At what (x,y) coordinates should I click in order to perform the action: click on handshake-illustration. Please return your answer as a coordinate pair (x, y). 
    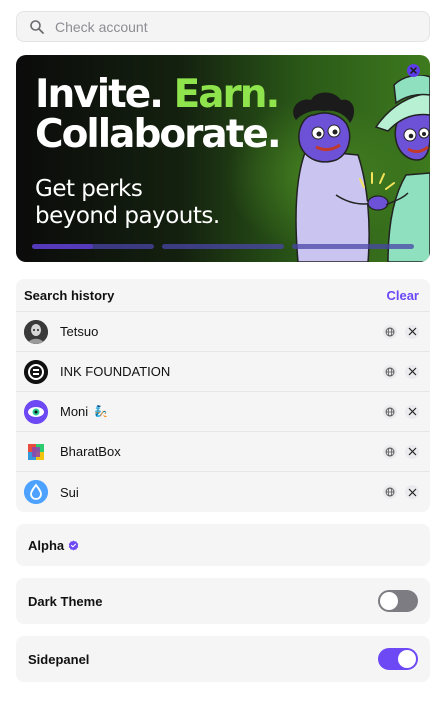
    Looking at the image, I should click on (361, 168).